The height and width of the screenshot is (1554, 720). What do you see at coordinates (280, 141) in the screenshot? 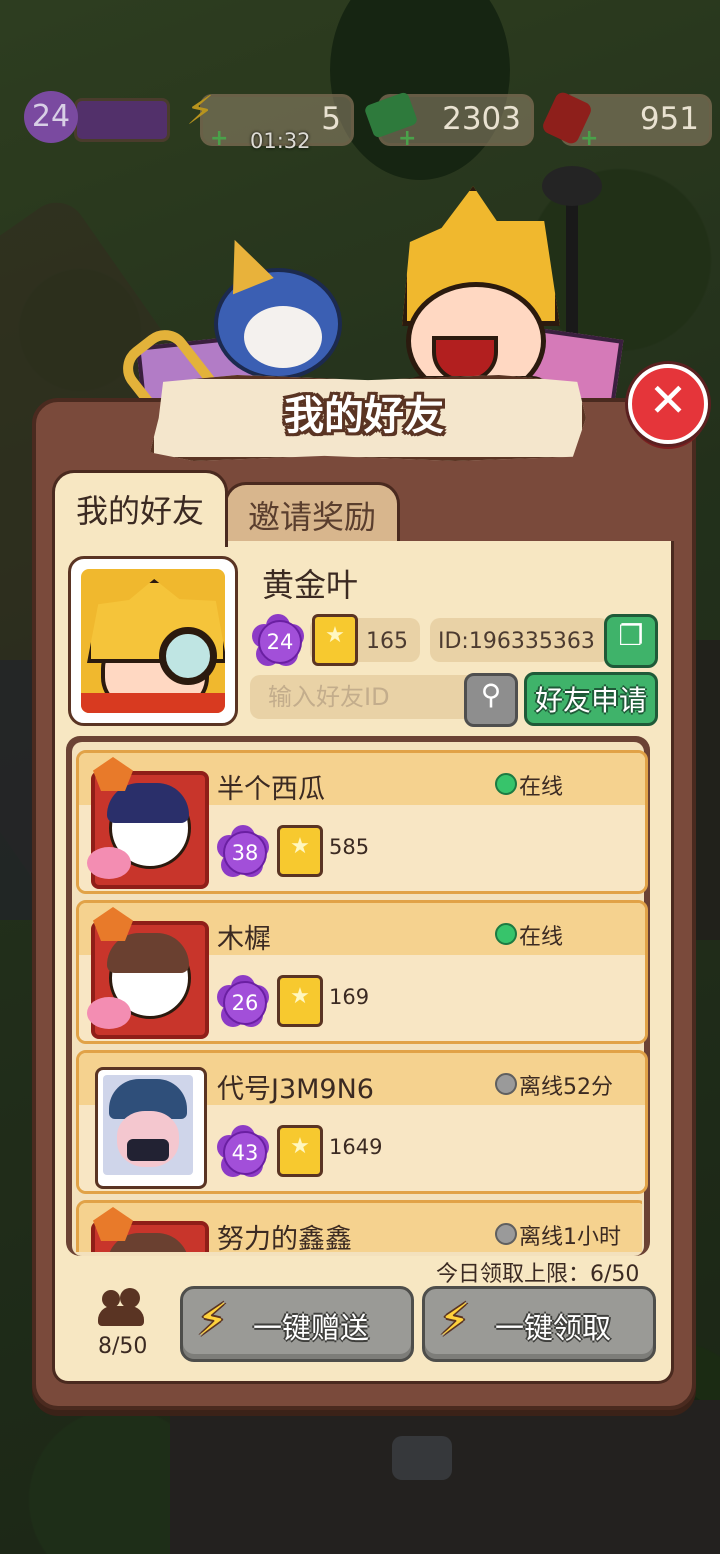
I see `energy-timer: 01:32` at bounding box center [280, 141].